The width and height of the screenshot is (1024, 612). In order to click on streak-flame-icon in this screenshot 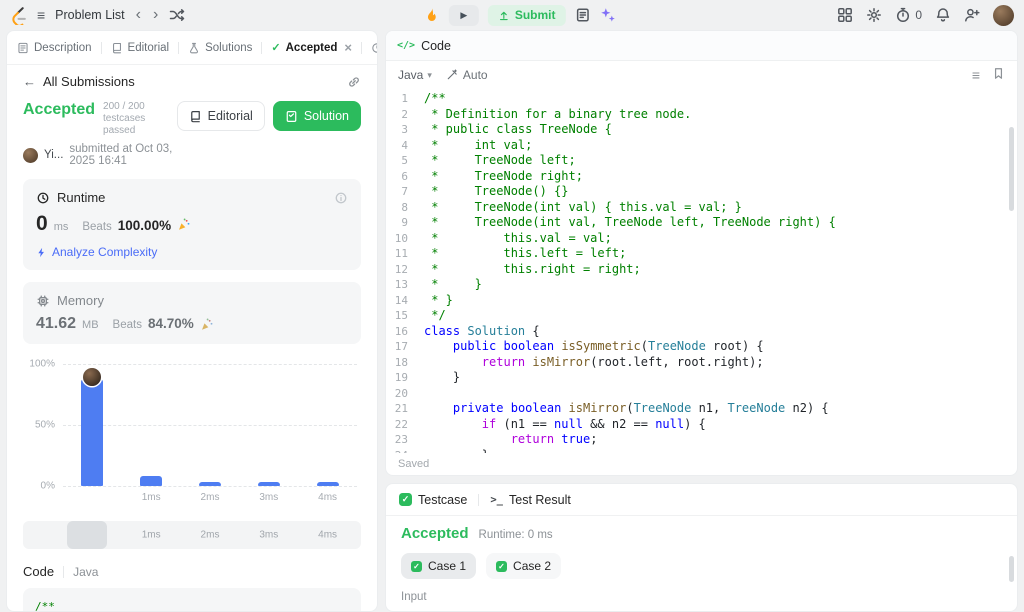, I will do `click(432, 15)`.